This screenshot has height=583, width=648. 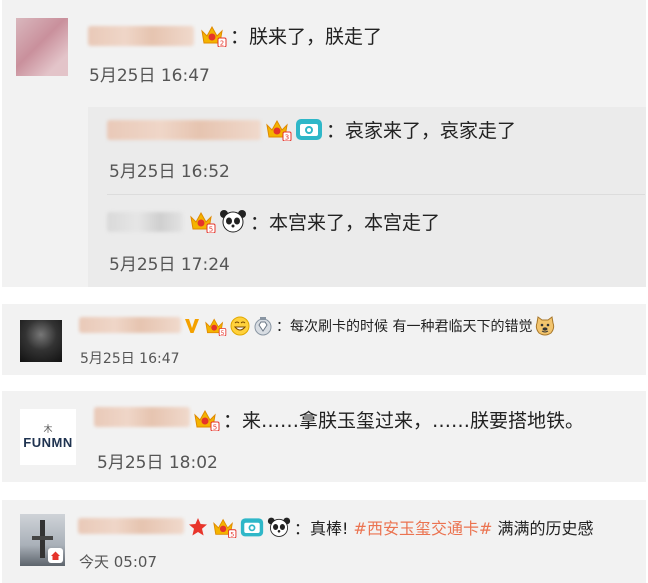 I want to click on hashtag-link: #西安玉玺交通卡#, so click(x=423, y=527).